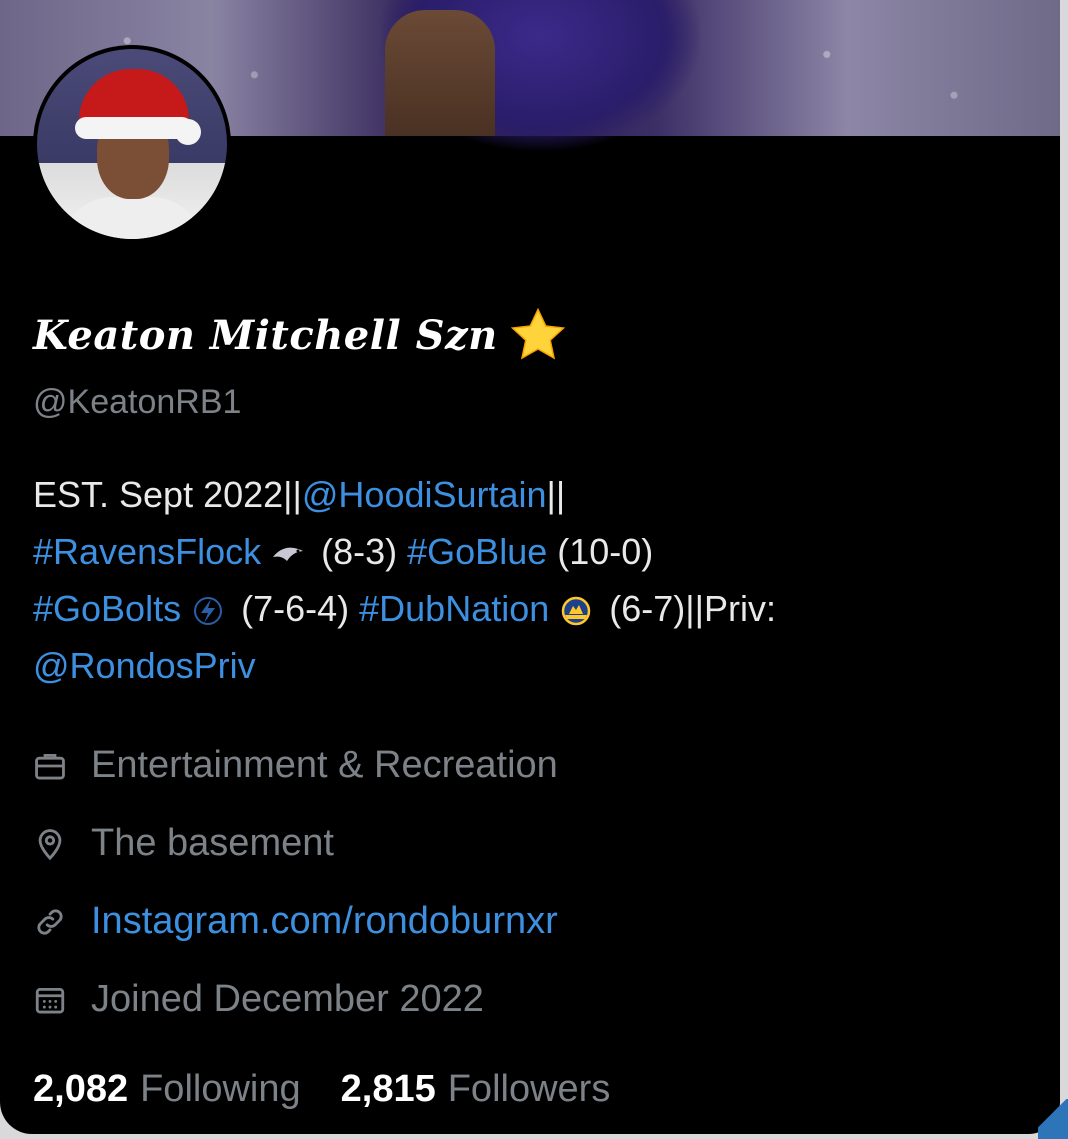 The width and height of the screenshot is (1068, 1139). I want to click on avatar, so click(132, 144).